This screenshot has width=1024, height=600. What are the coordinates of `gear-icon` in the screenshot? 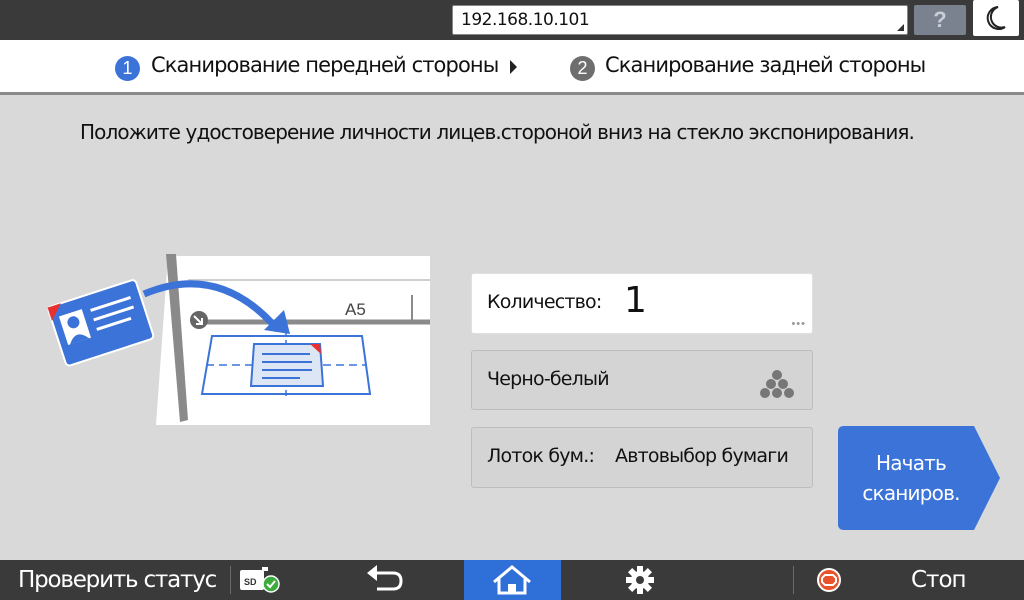 It's located at (640, 580).